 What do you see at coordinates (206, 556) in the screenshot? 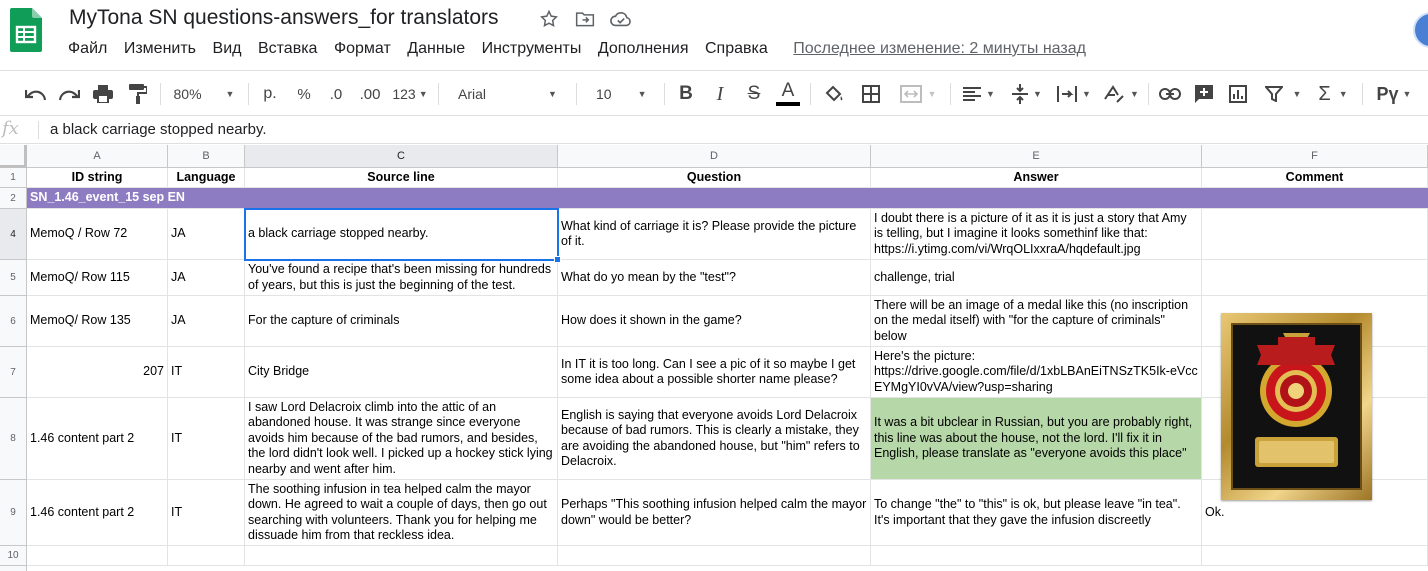
I see `cell-b10` at bounding box center [206, 556].